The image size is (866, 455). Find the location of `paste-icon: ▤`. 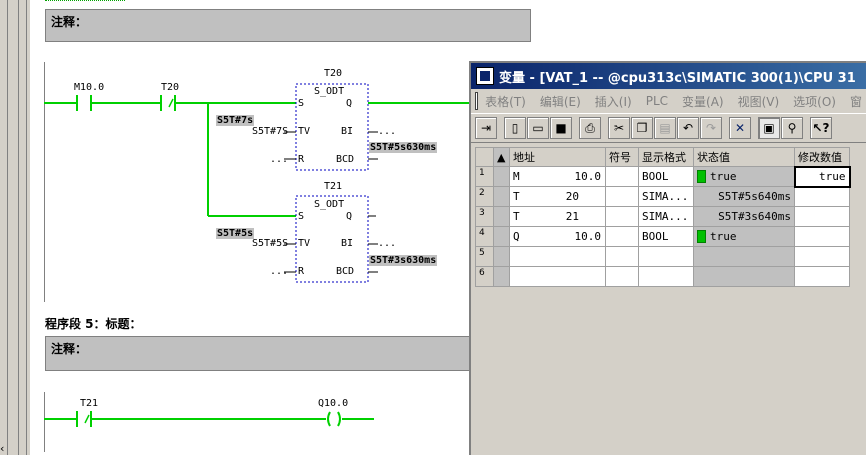

paste-icon: ▤ is located at coordinates (665, 128).